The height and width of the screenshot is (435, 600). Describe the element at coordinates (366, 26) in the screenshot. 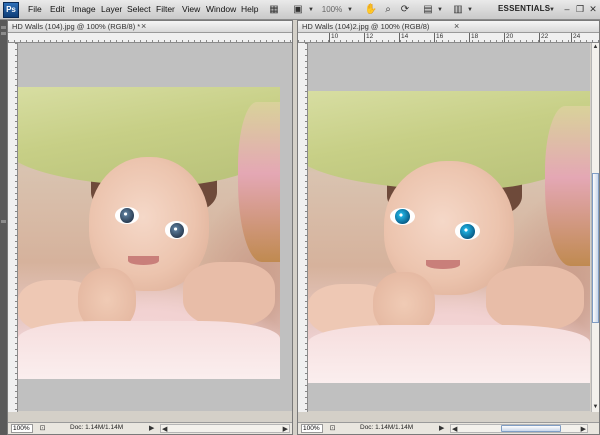

I see `document-title: HD Walls (104)2.jpg @ 100% (RGB/8)` at that location.